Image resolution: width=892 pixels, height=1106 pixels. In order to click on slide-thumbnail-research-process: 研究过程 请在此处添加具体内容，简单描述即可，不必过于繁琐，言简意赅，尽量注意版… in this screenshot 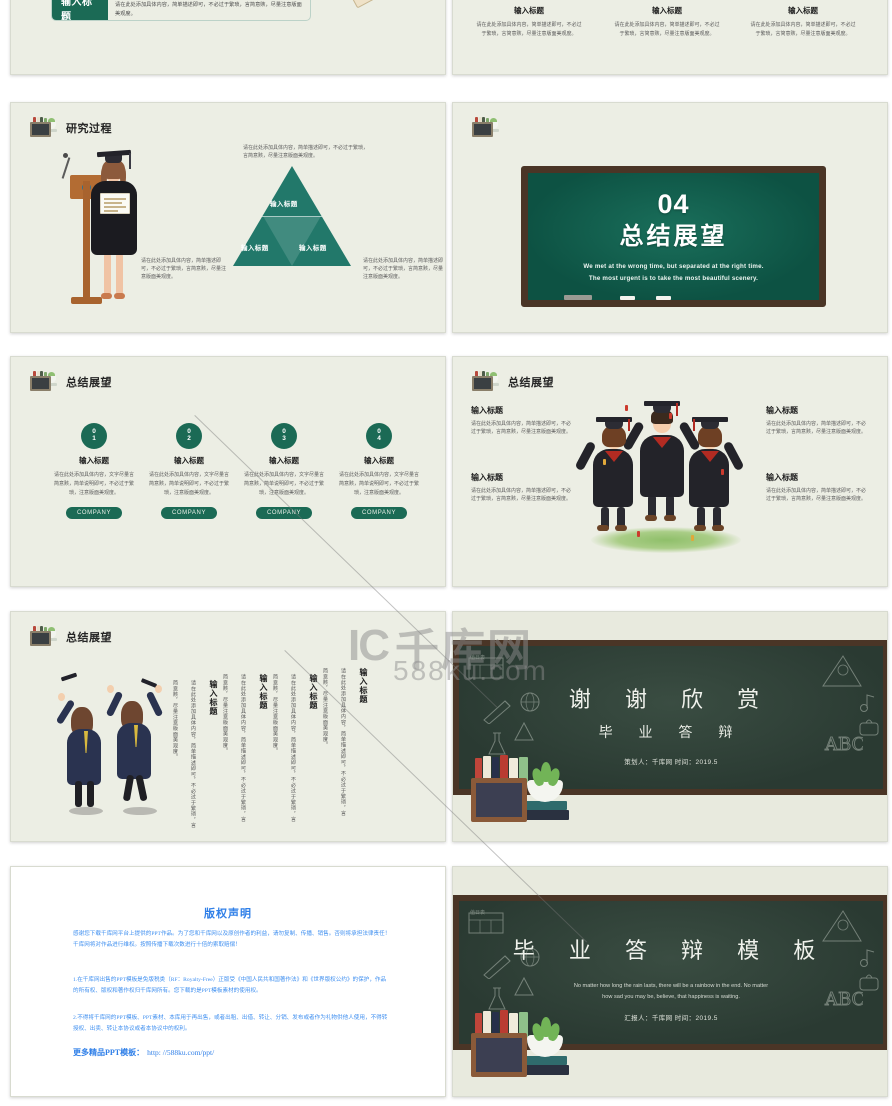, I will do `click(228, 217)`.